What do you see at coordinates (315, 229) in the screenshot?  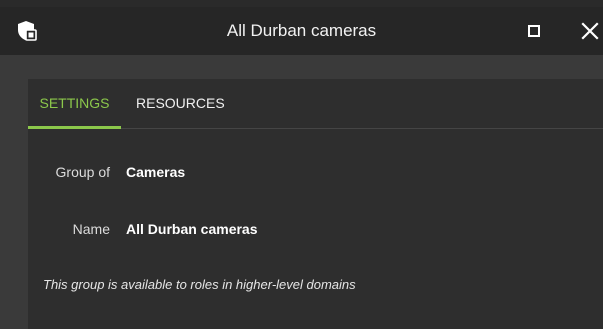 I see `name-row: Name All Durban cameras` at bounding box center [315, 229].